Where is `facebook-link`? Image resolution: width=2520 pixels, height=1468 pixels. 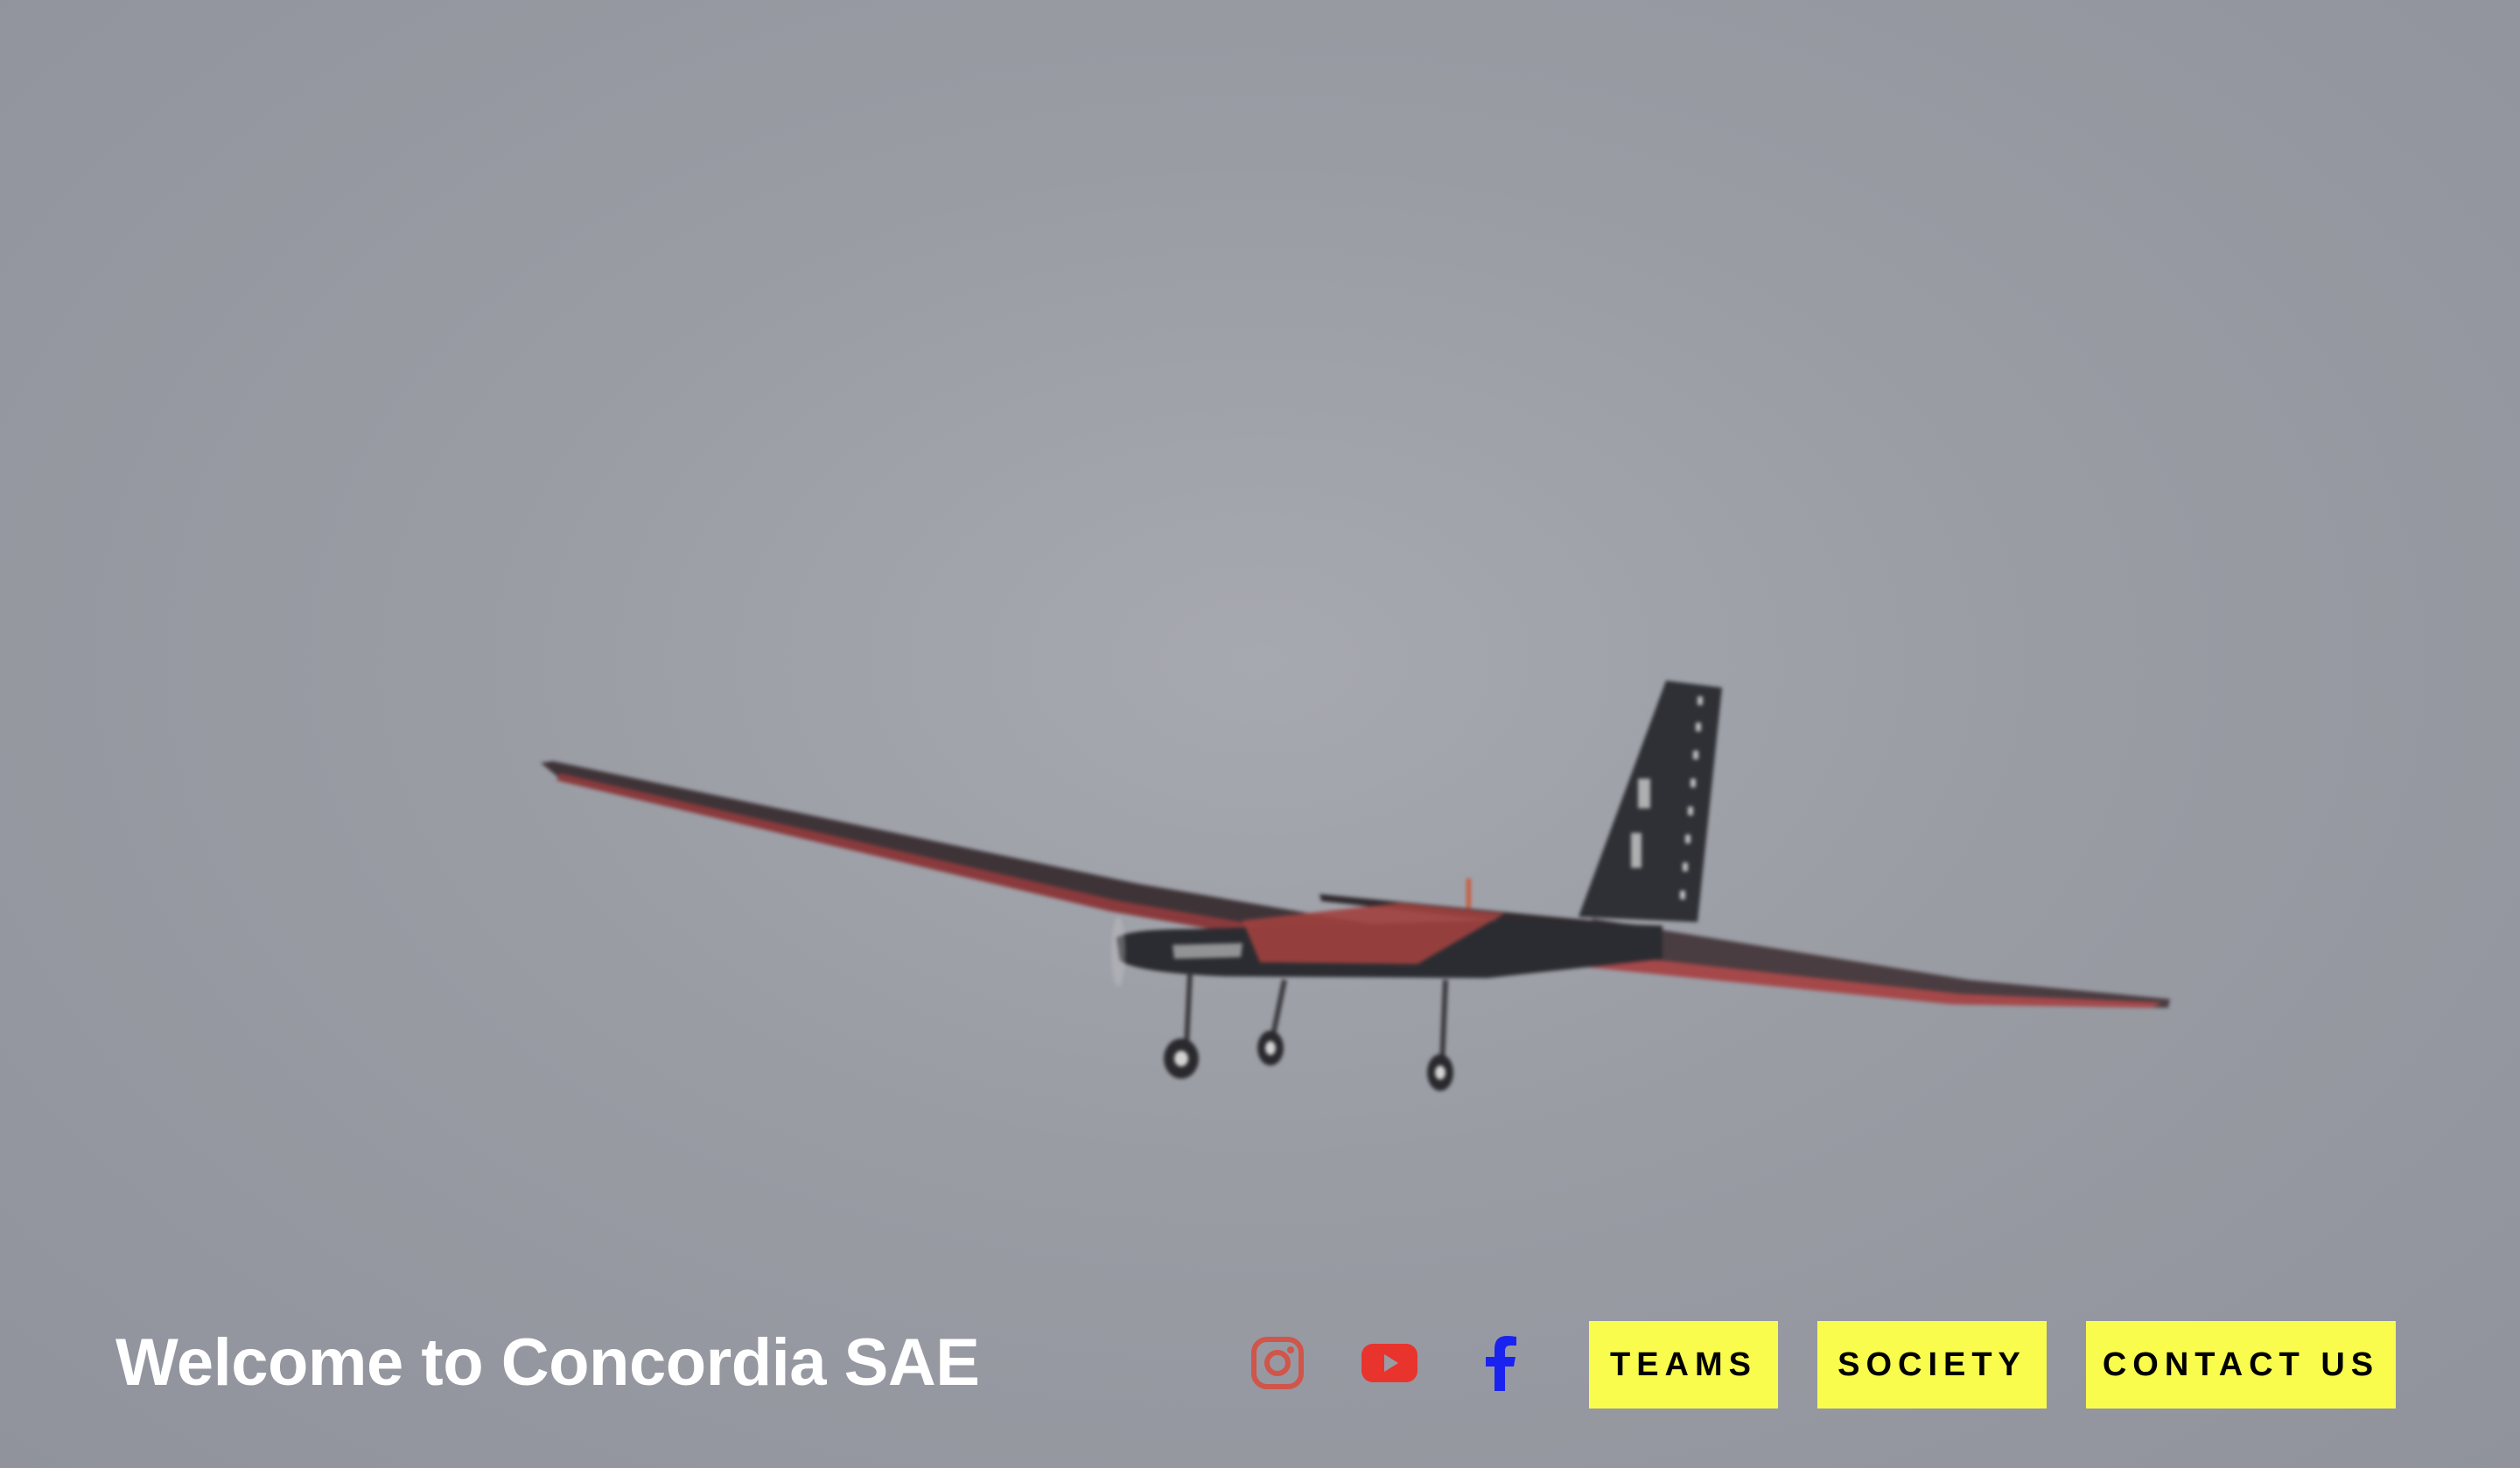
facebook-link is located at coordinates (1501, 1363).